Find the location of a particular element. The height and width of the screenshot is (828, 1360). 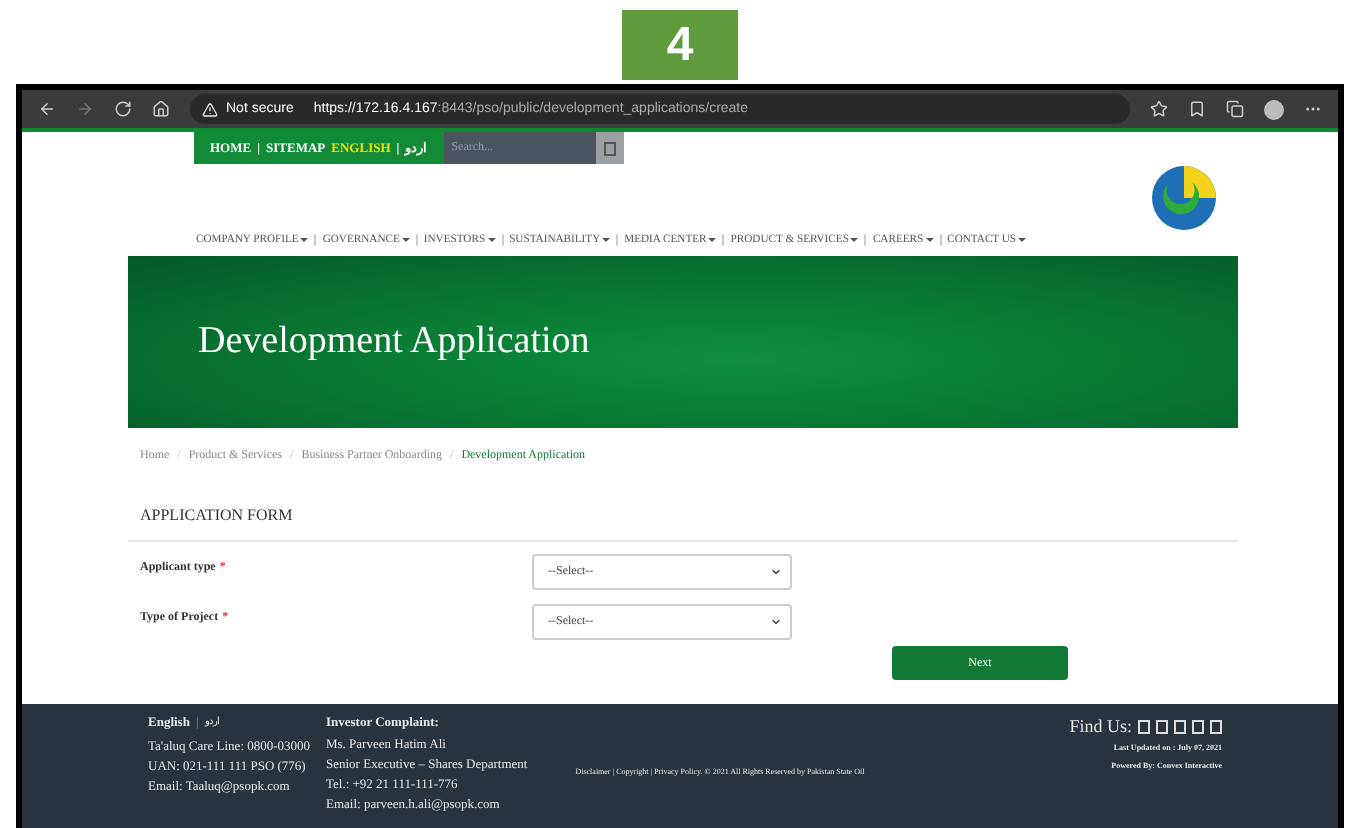

logo-icon is located at coordinates (1184, 198).